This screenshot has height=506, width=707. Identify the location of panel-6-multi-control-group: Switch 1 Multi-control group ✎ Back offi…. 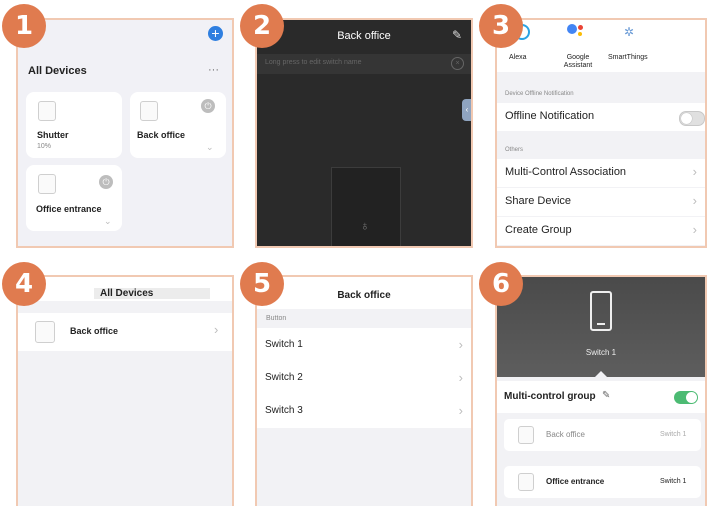
(601, 390).